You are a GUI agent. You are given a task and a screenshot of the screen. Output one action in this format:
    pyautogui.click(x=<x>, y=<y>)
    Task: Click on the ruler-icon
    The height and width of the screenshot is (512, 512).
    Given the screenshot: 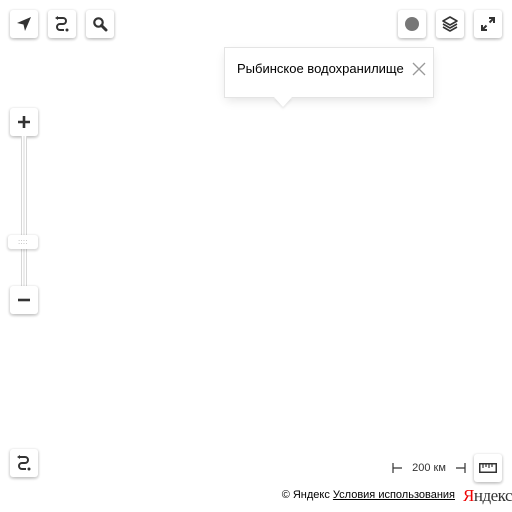 What is the action you would take?
    pyautogui.click(x=488, y=468)
    